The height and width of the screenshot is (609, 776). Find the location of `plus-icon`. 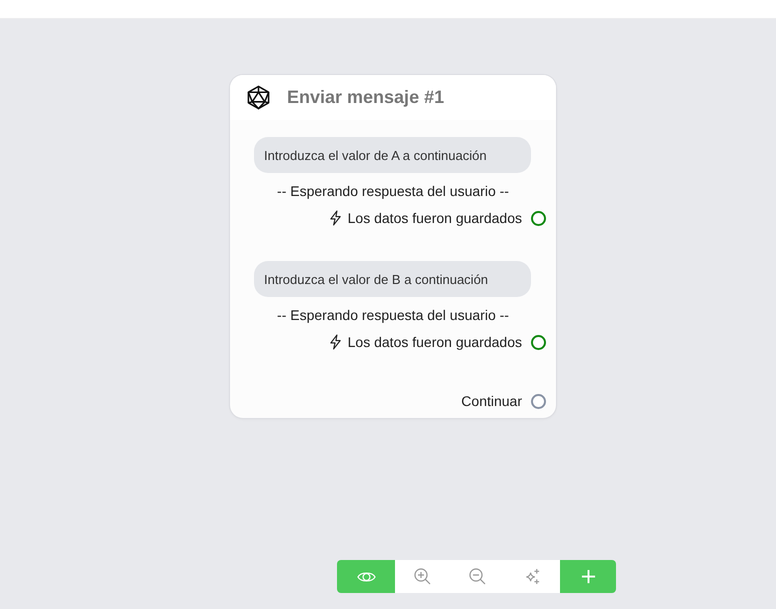

plus-icon is located at coordinates (588, 576).